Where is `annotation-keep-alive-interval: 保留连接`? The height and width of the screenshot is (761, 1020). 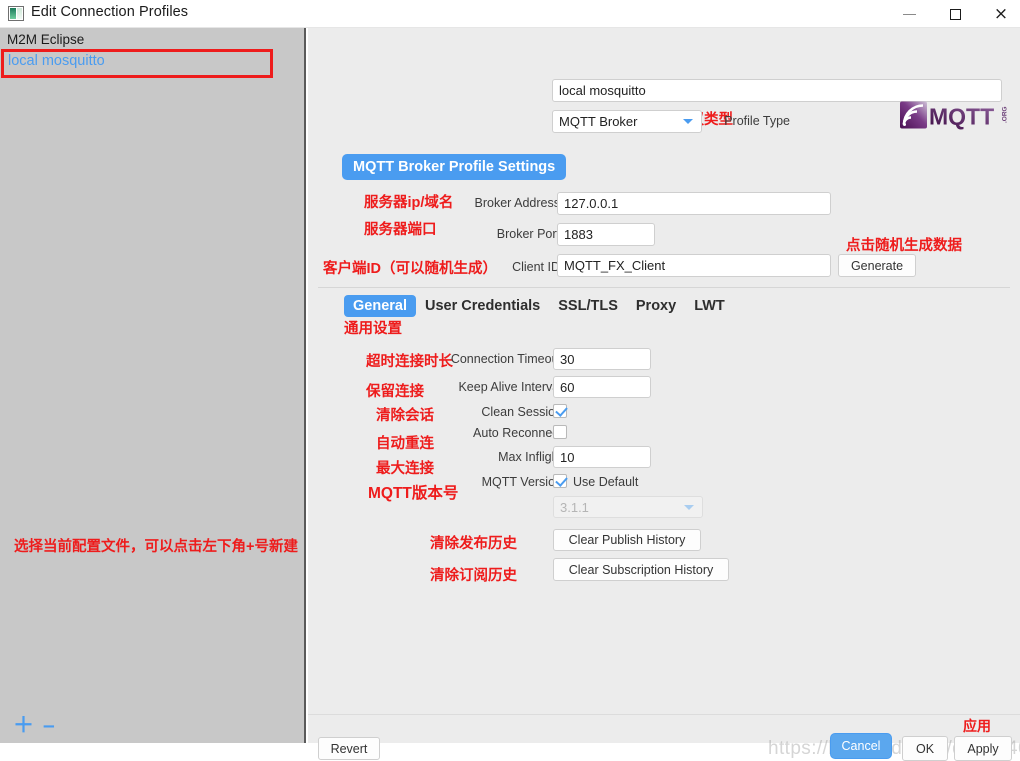 annotation-keep-alive-interval: 保留连接 is located at coordinates (395, 392).